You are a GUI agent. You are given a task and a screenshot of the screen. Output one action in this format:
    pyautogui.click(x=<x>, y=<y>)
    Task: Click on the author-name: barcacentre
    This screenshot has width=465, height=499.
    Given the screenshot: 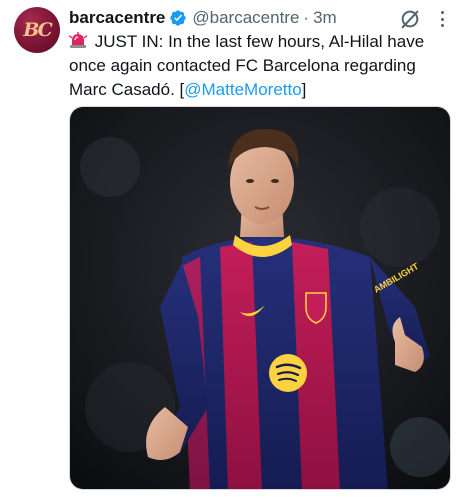 What is the action you would take?
    pyautogui.click(x=117, y=18)
    